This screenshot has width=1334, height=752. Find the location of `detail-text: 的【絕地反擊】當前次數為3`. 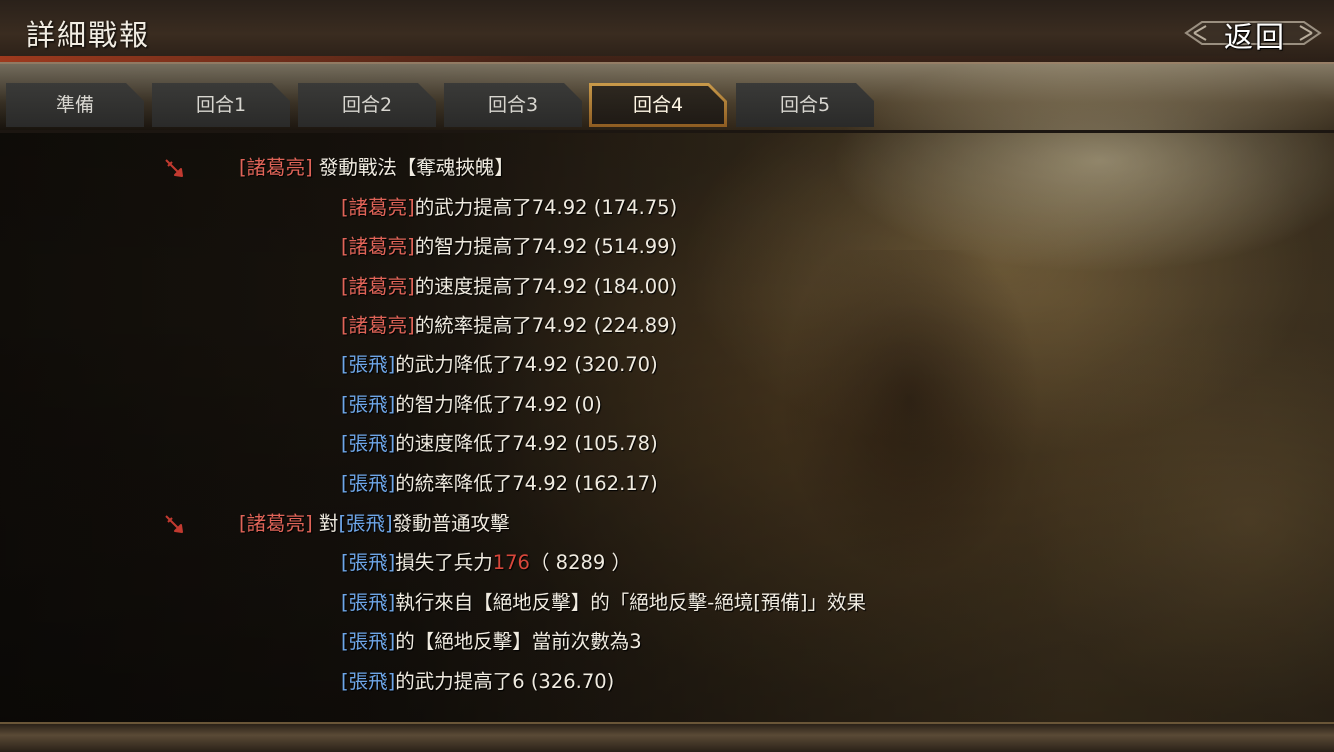

detail-text: 的【絕地反擊】當前次數為3 is located at coordinates (518, 641).